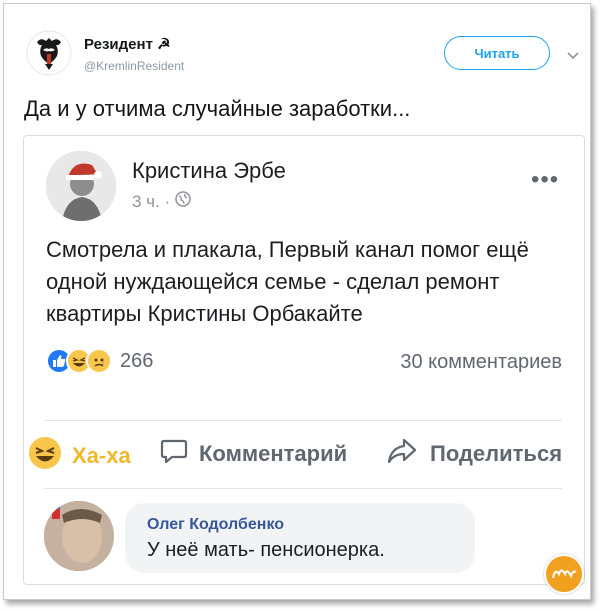 The height and width of the screenshot is (610, 601). I want to click on tweet-author-handle: @KremlinResident, so click(134, 66).